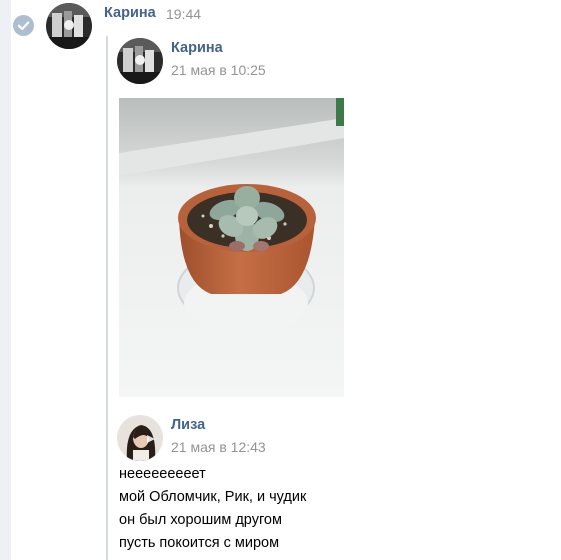 The image size is (561, 560). Describe the element at coordinates (69, 26) in the screenshot. I see `avatar` at that location.